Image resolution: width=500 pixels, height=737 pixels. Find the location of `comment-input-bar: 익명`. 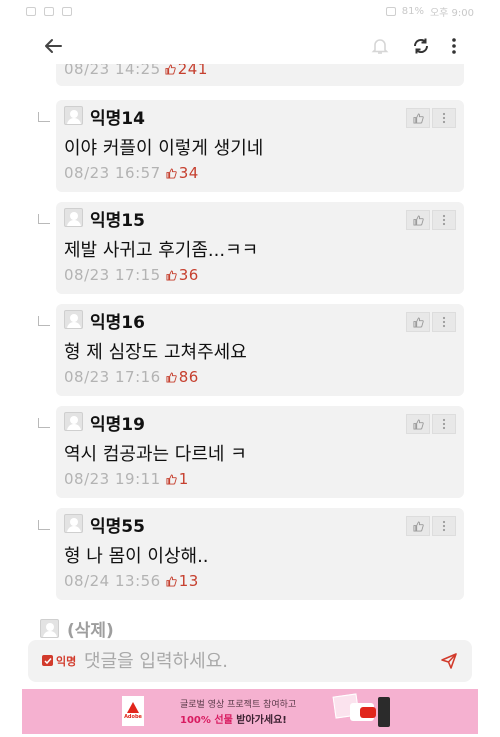

comment-input-bar: 익명 is located at coordinates (250, 661).